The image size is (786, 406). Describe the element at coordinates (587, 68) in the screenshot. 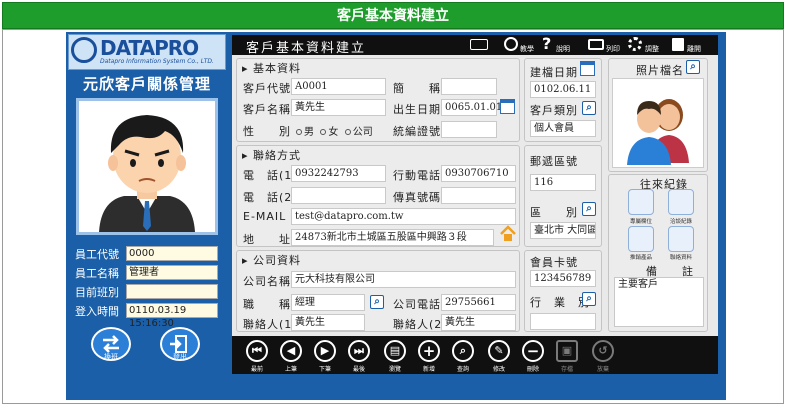

I see `created-calendar-icon` at that location.